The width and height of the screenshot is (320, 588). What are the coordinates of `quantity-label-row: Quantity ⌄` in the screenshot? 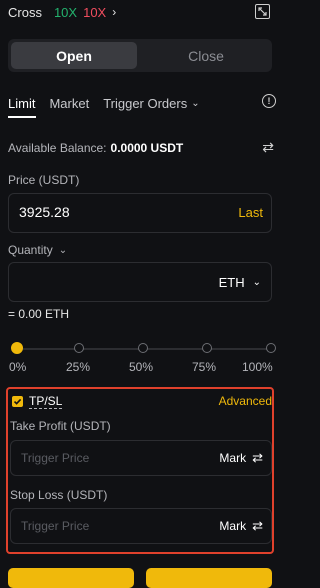 It's located at (37, 250).